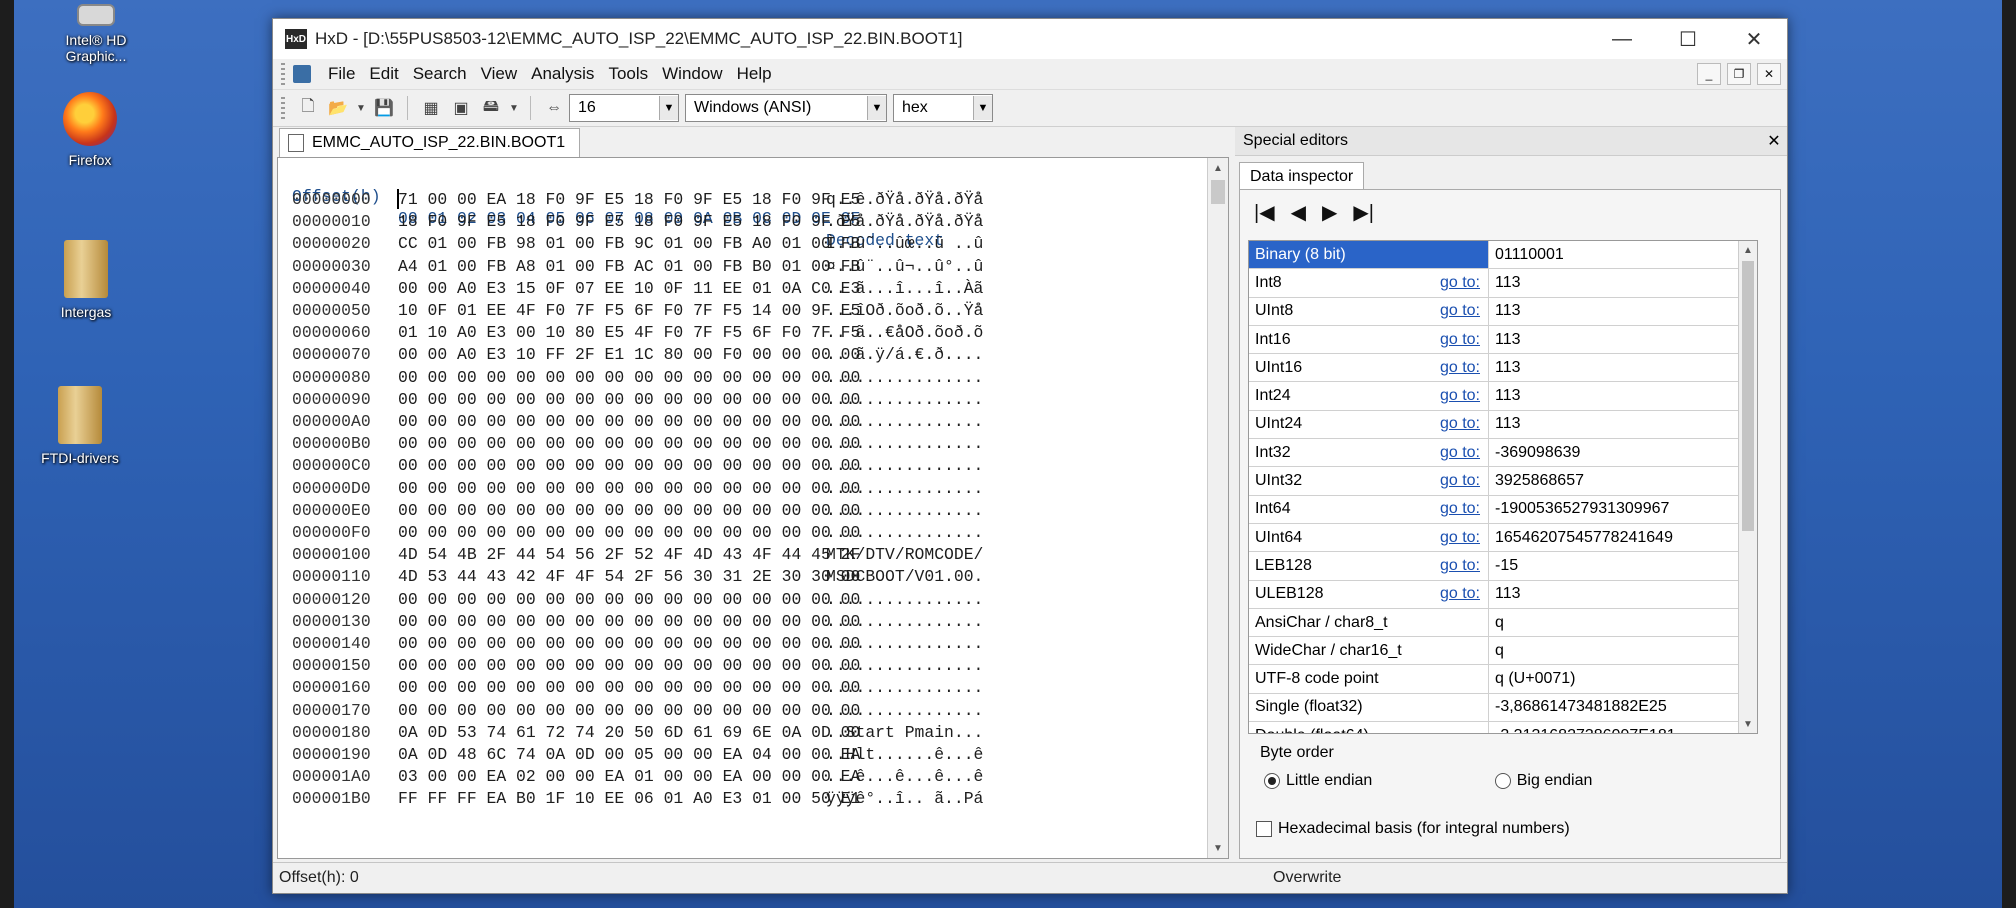 The height and width of the screenshot is (908, 2016). What do you see at coordinates (1329, 212) in the screenshot?
I see `next-icon: ▶` at bounding box center [1329, 212].